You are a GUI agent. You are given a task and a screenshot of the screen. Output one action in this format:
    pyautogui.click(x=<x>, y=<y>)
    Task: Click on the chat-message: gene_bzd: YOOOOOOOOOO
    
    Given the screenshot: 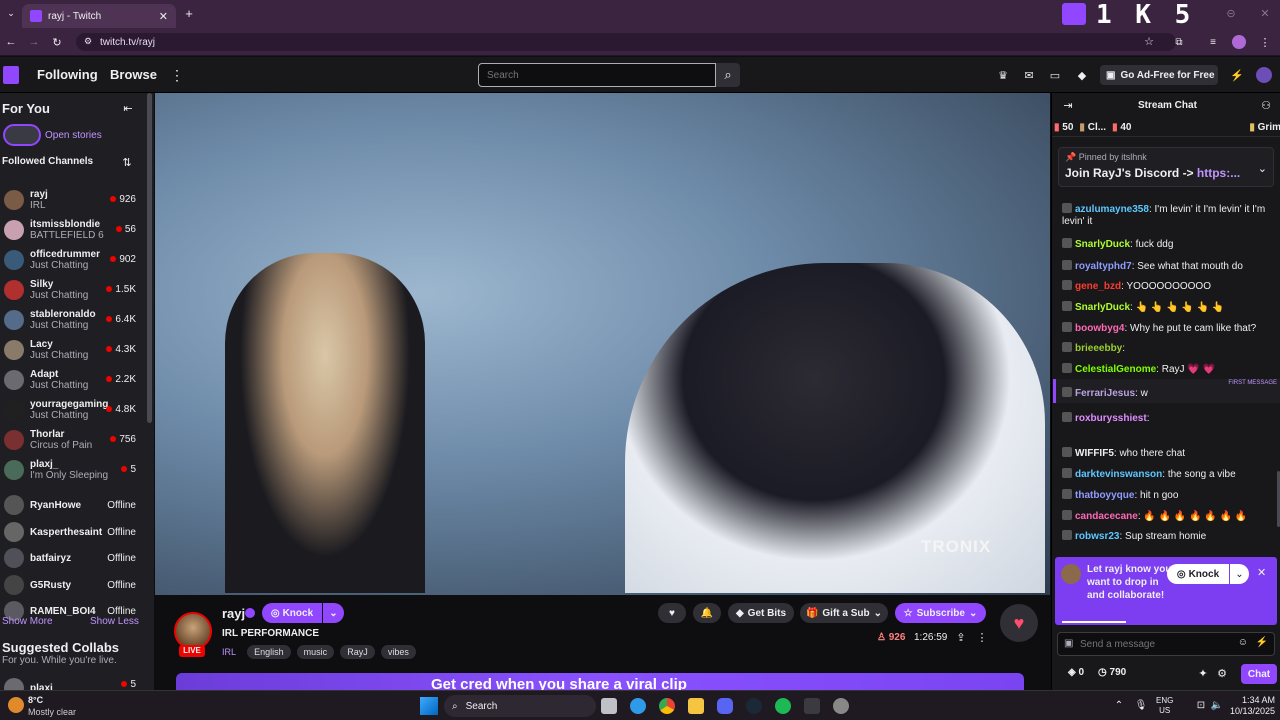 What is the action you would take?
    pyautogui.click(x=1168, y=286)
    